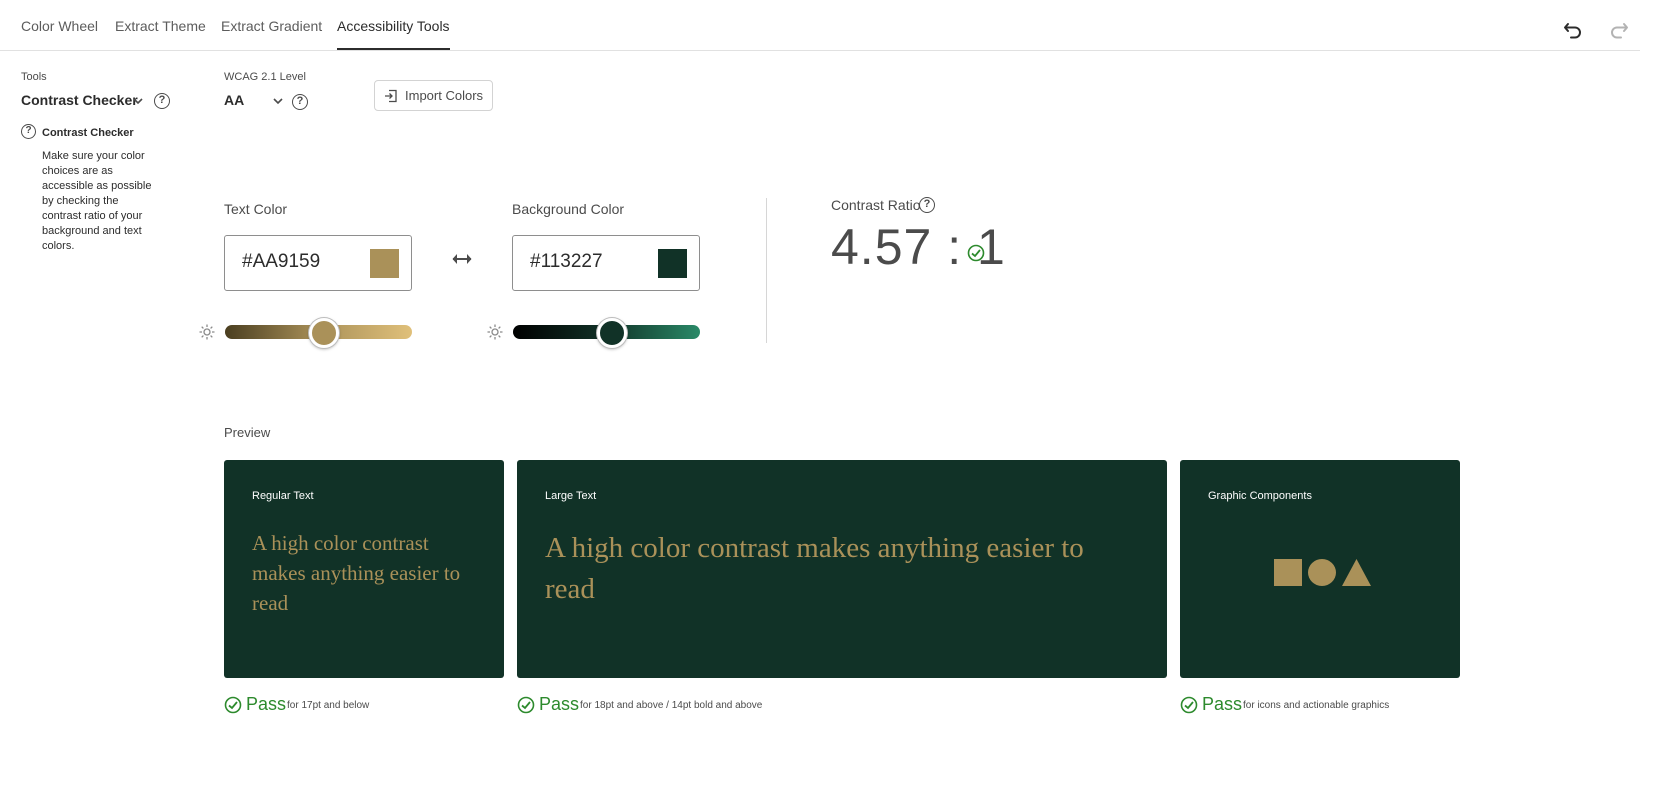  What do you see at coordinates (444, 95) in the screenshot?
I see `import-colors-label: Import Colors` at bounding box center [444, 95].